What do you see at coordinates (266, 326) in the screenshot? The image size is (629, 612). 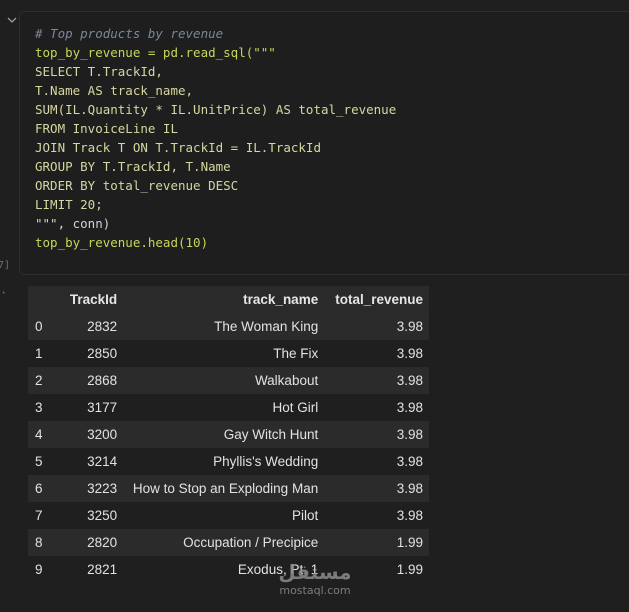 I see `cell-track-name: The Woman King` at bounding box center [266, 326].